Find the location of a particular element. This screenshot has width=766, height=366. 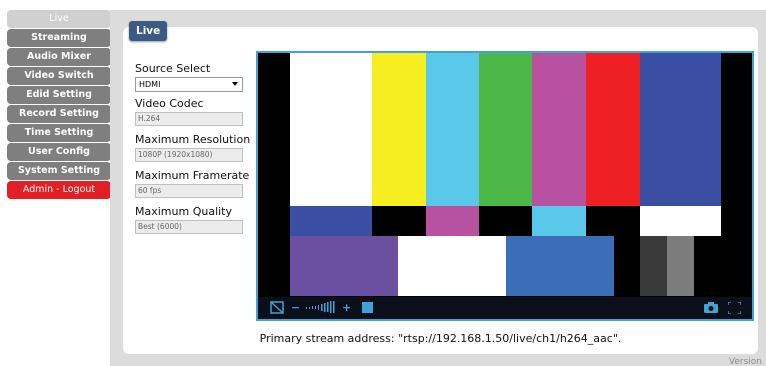

volume-level-icon is located at coordinates (321, 309).